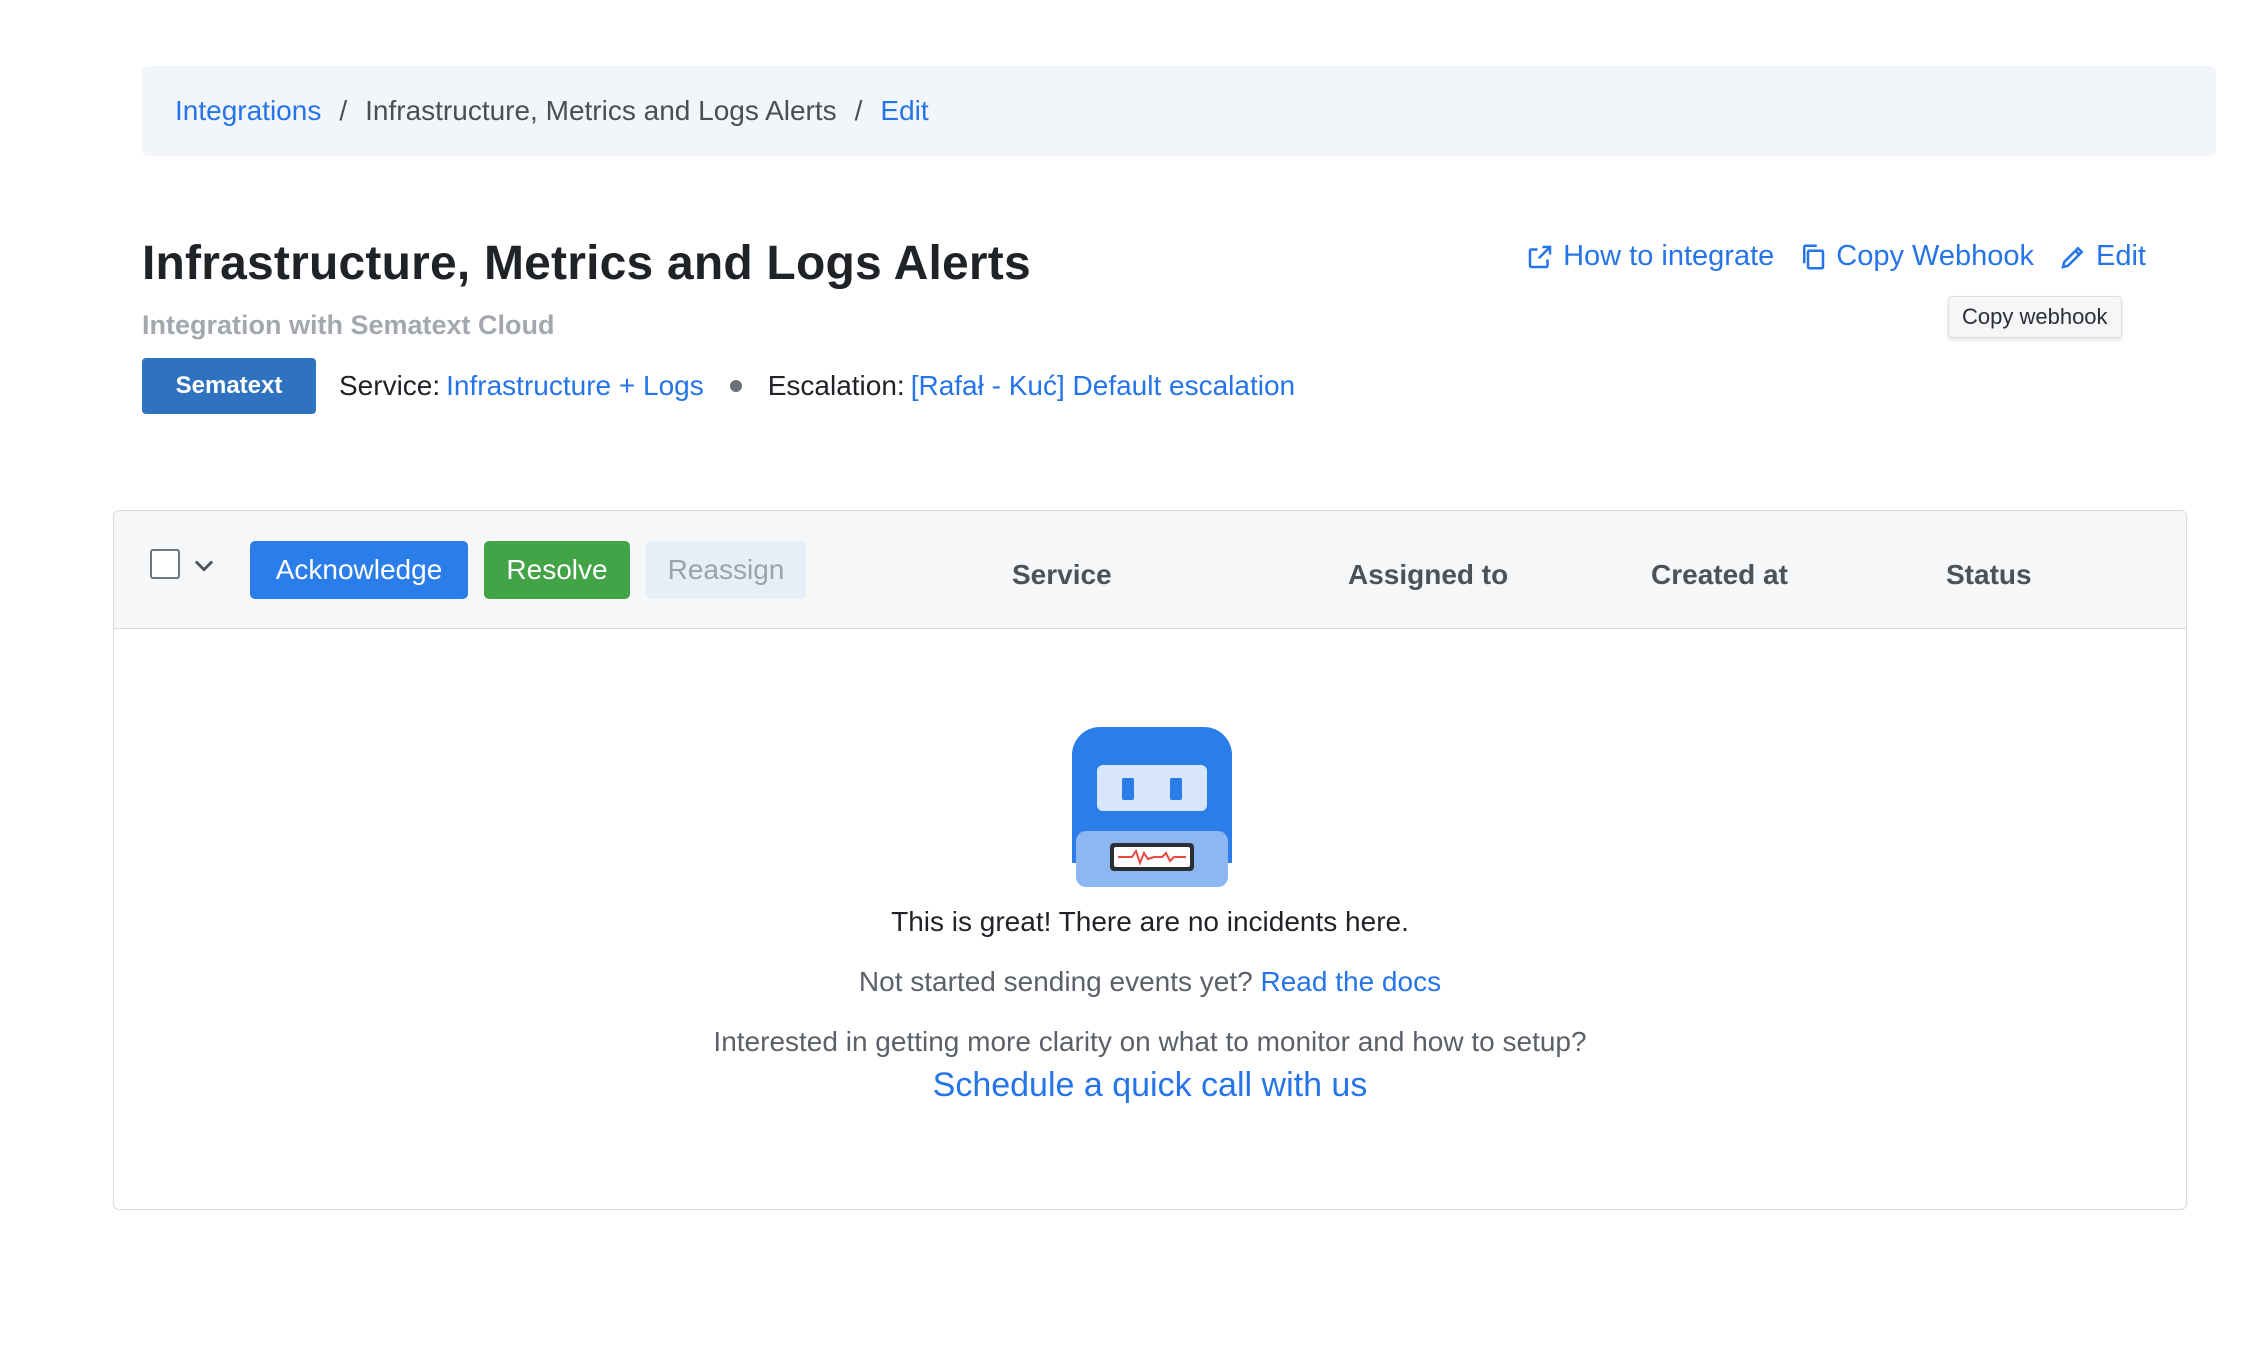  I want to click on breadcrumb-integrations-link: Integrations, so click(248, 111).